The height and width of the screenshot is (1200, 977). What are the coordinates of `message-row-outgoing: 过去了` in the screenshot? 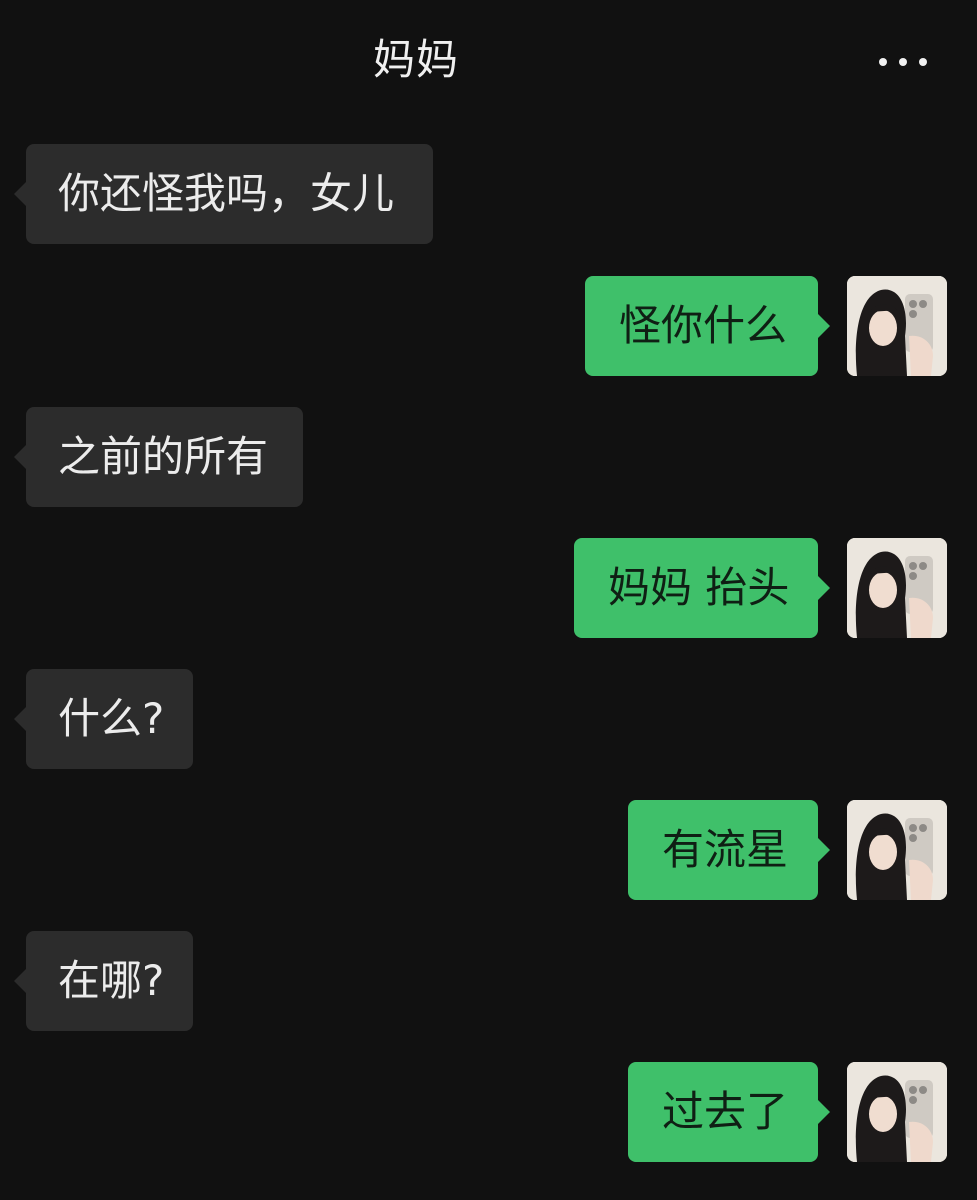 It's located at (488, 1112).